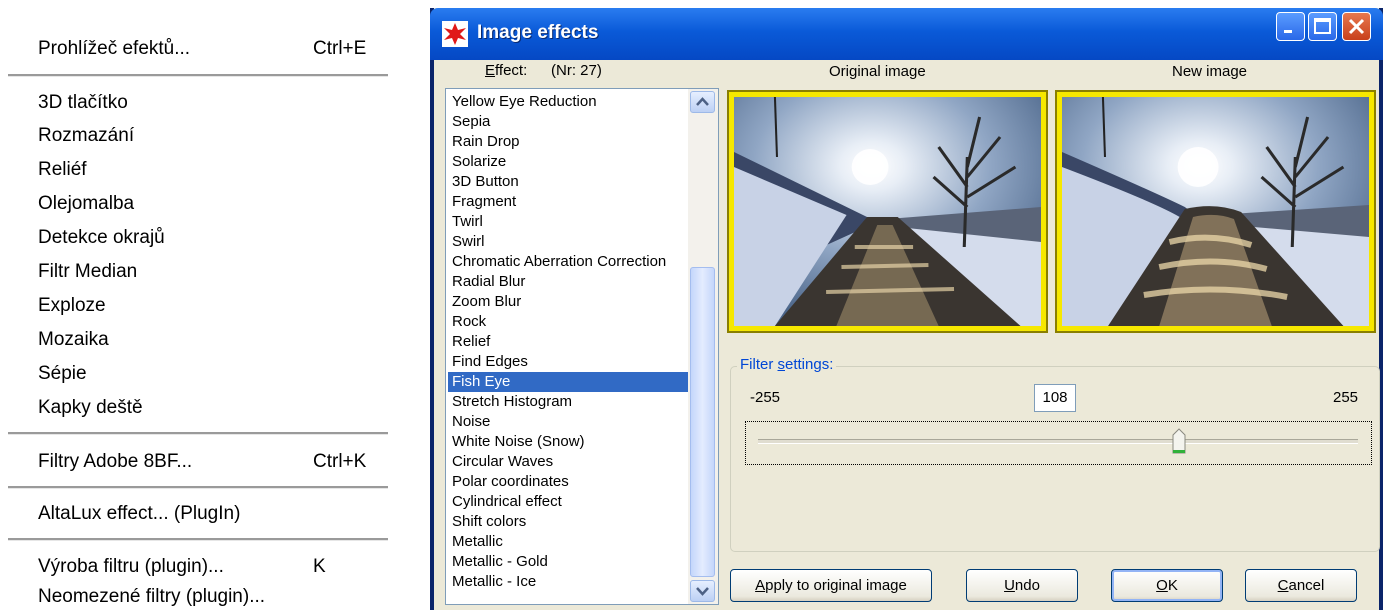 The height and width of the screenshot is (610, 1385). I want to click on ok-button-label: OK, so click(1167, 585).